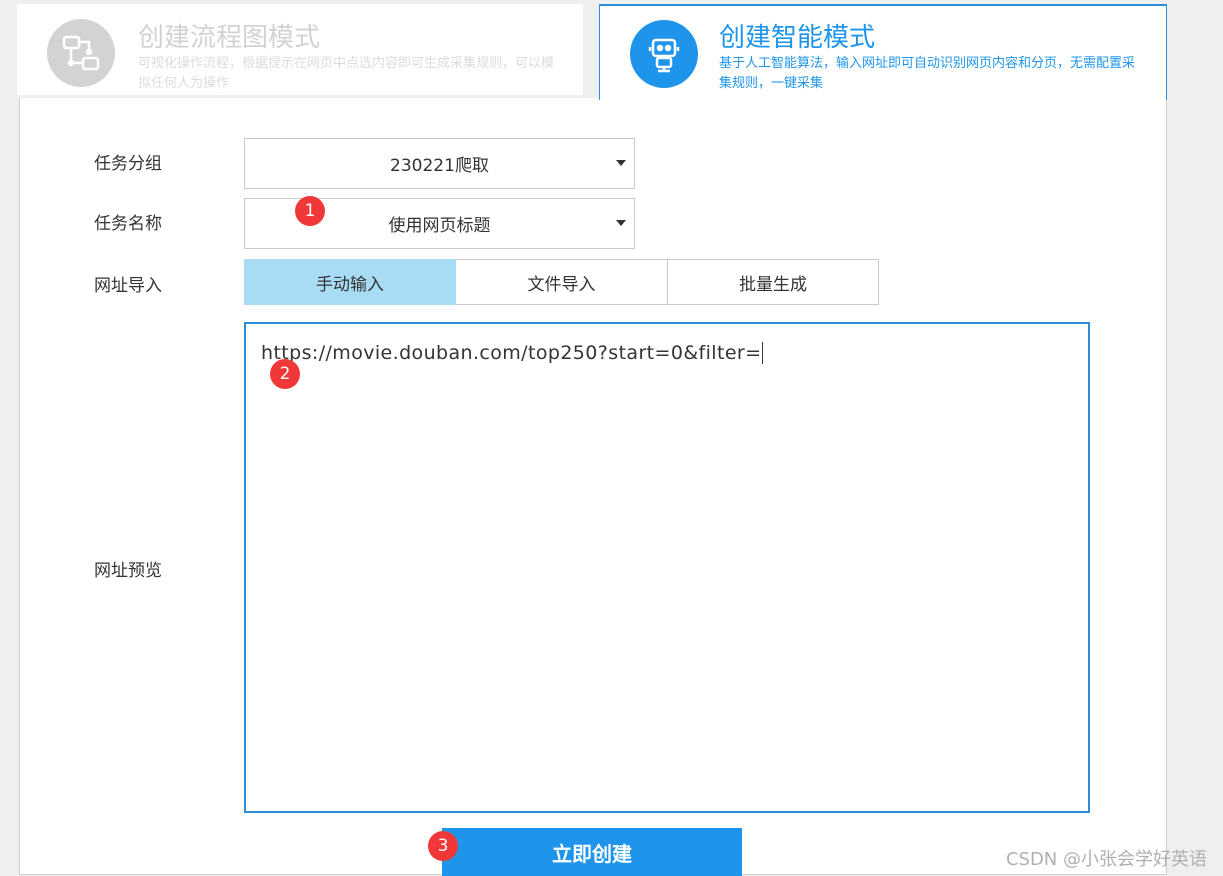 The image size is (1223, 876). What do you see at coordinates (439, 226) in the screenshot?
I see `task-name-value: 使用网页标题` at bounding box center [439, 226].